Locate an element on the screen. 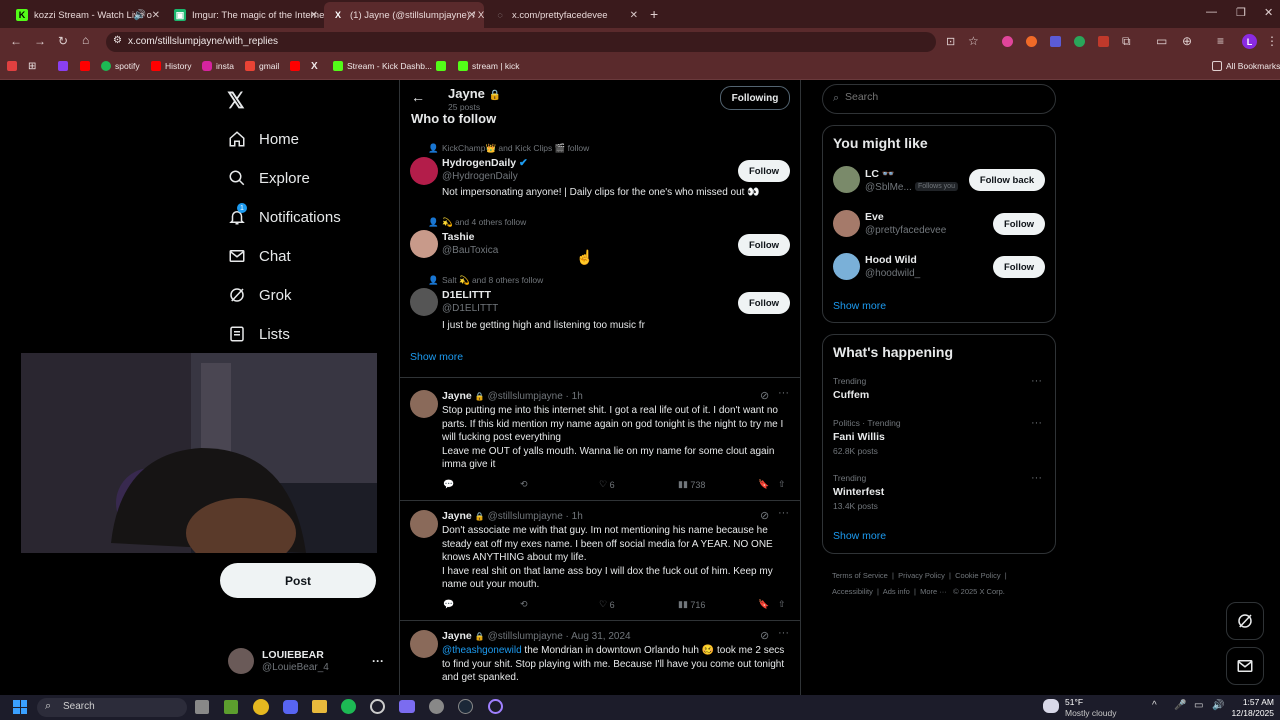 This screenshot has height=720, width=1280. app-icon is located at coordinates (377, 706).